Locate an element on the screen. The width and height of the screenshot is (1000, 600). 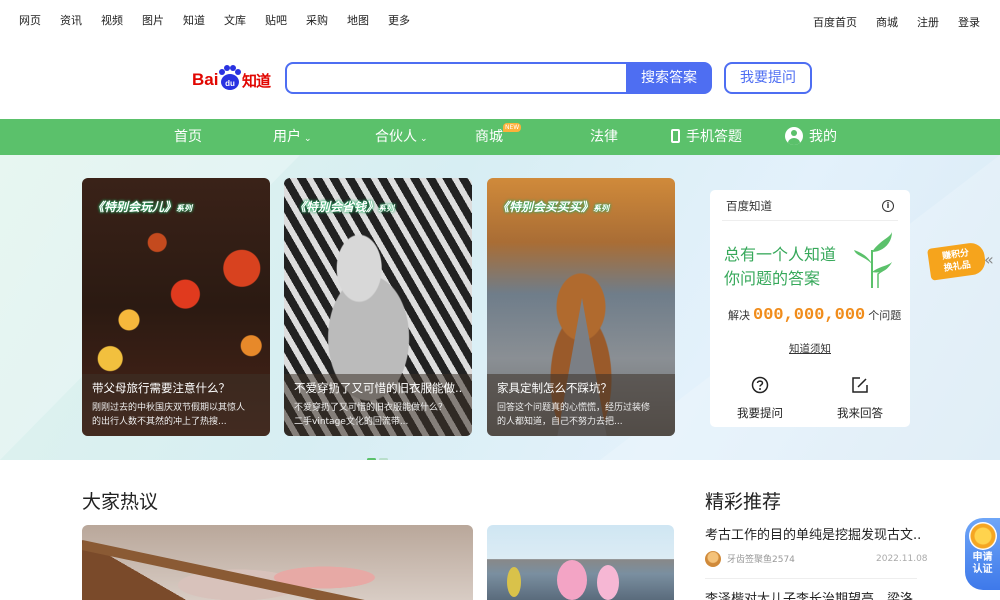
nav-mine: 我的 is located at coordinates (811, 137).